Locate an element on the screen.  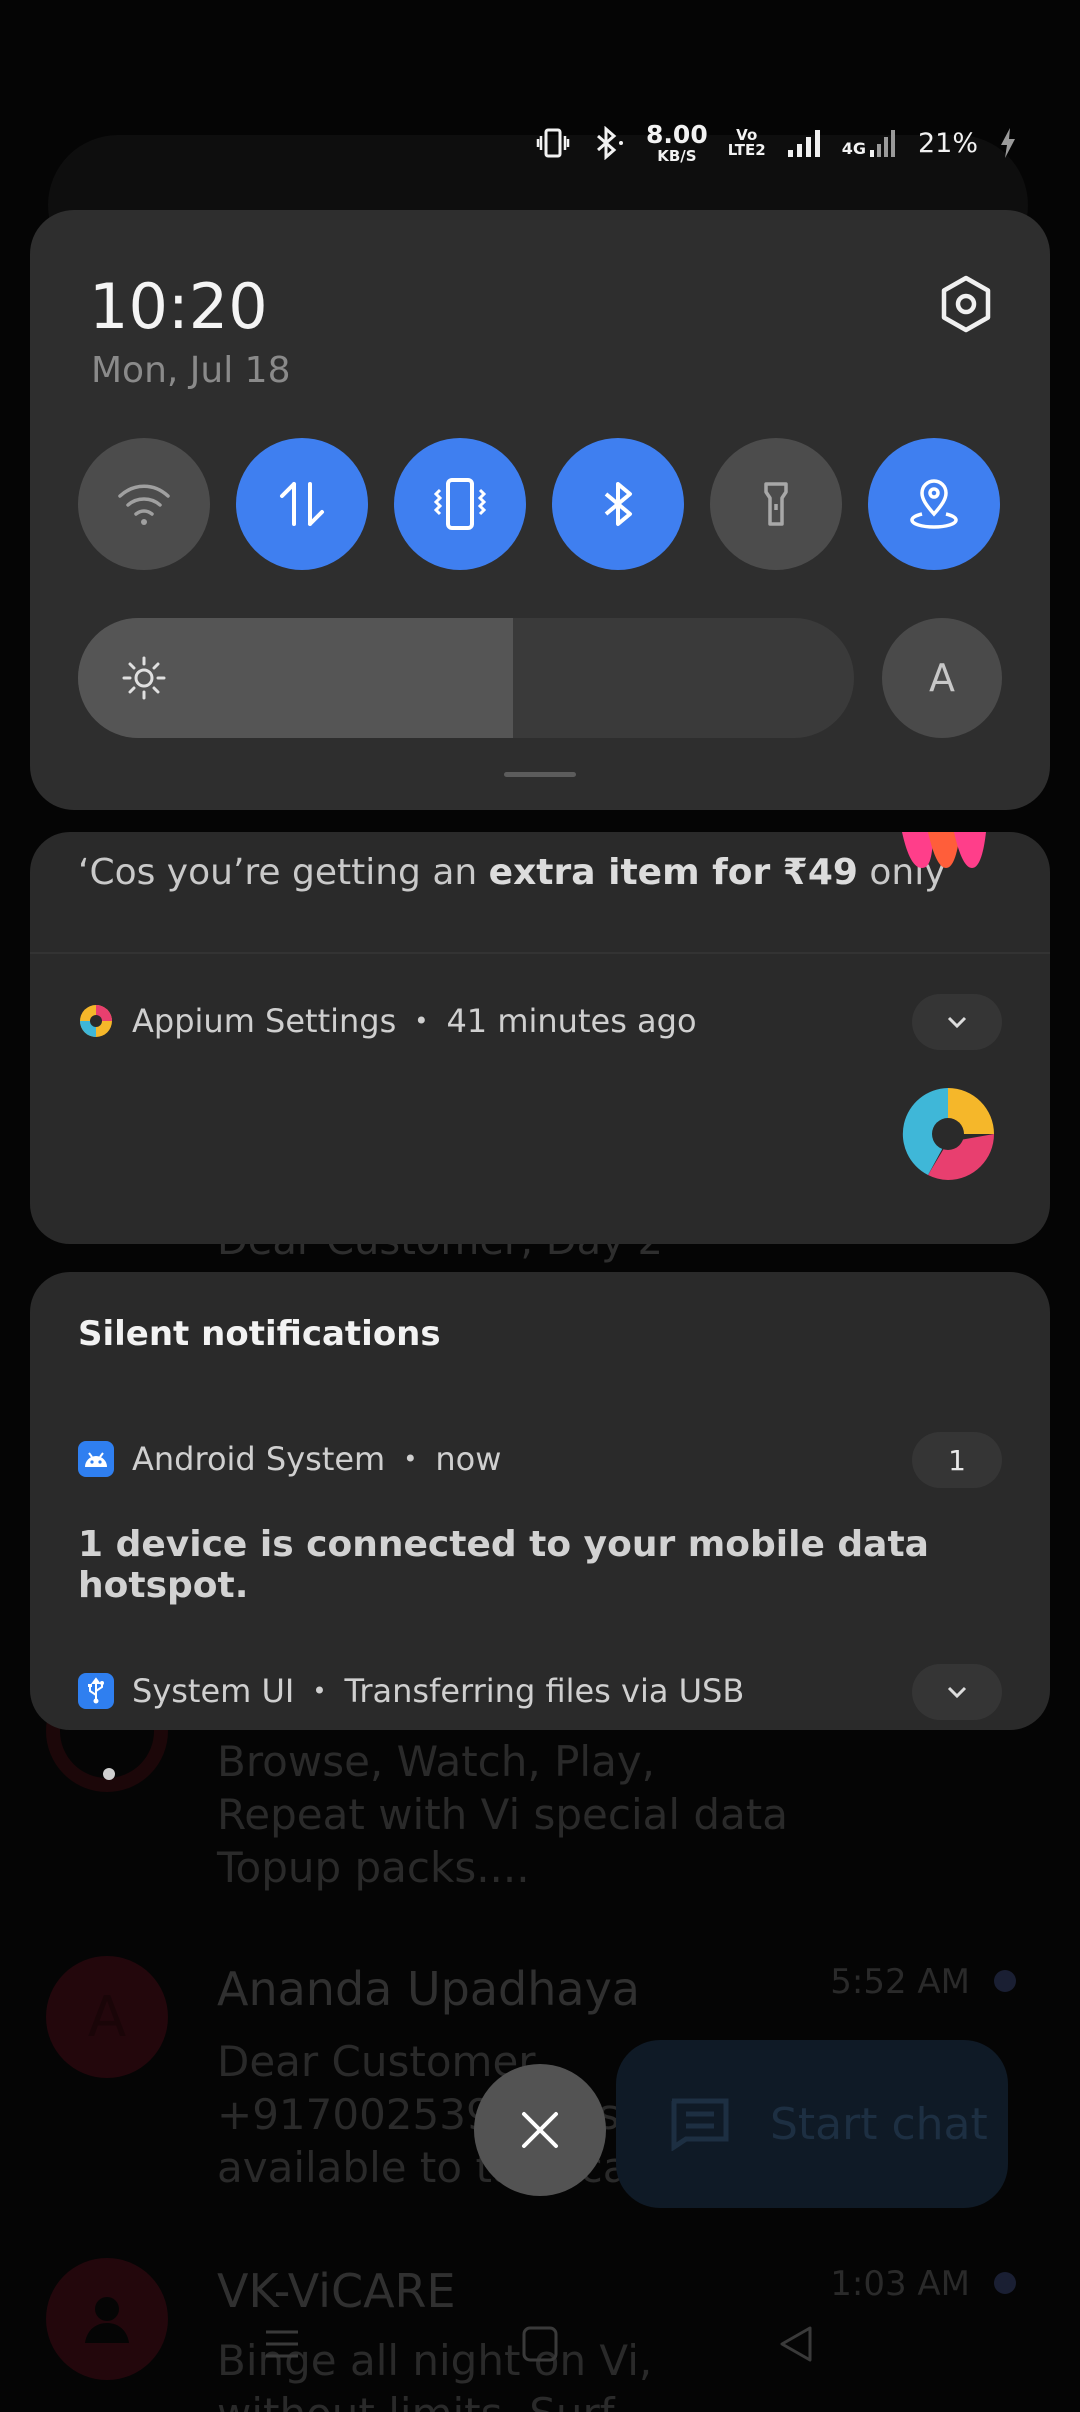
signal-icon is located at coordinates (803, 143).